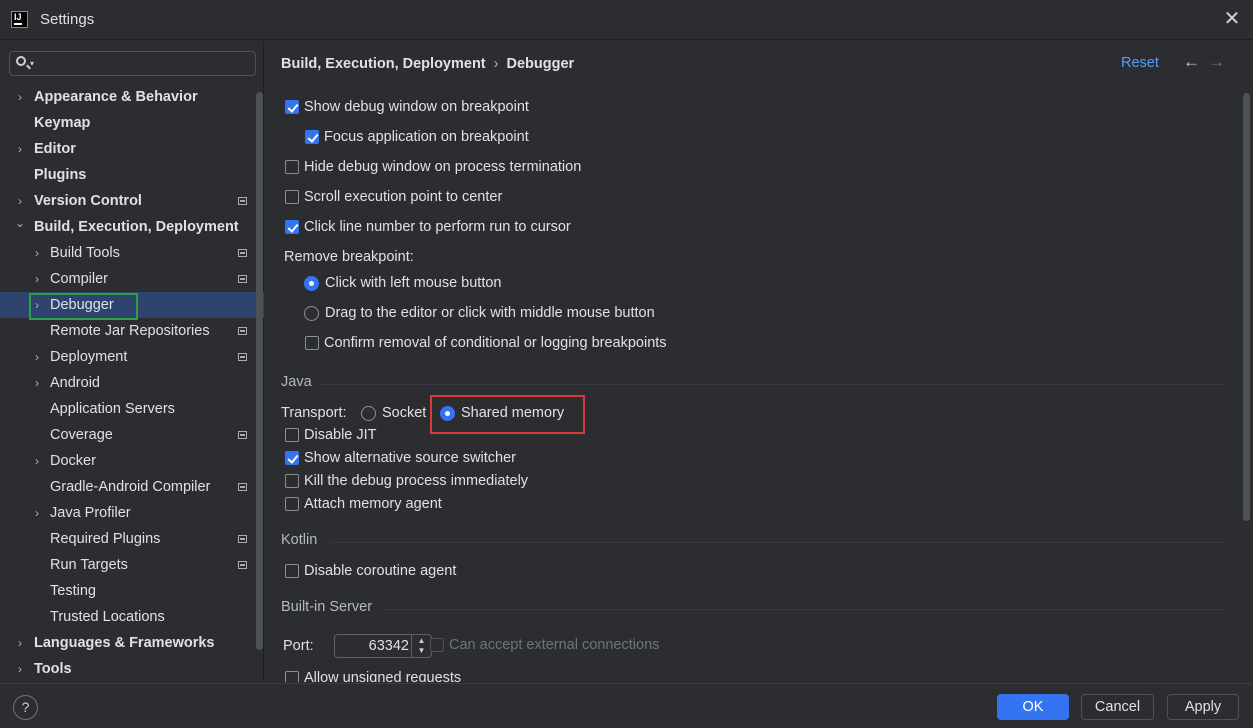 The image size is (1253, 728). Describe the element at coordinates (112, 409) in the screenshot. I see `sidebar-item-label: Application Servers` at that location.